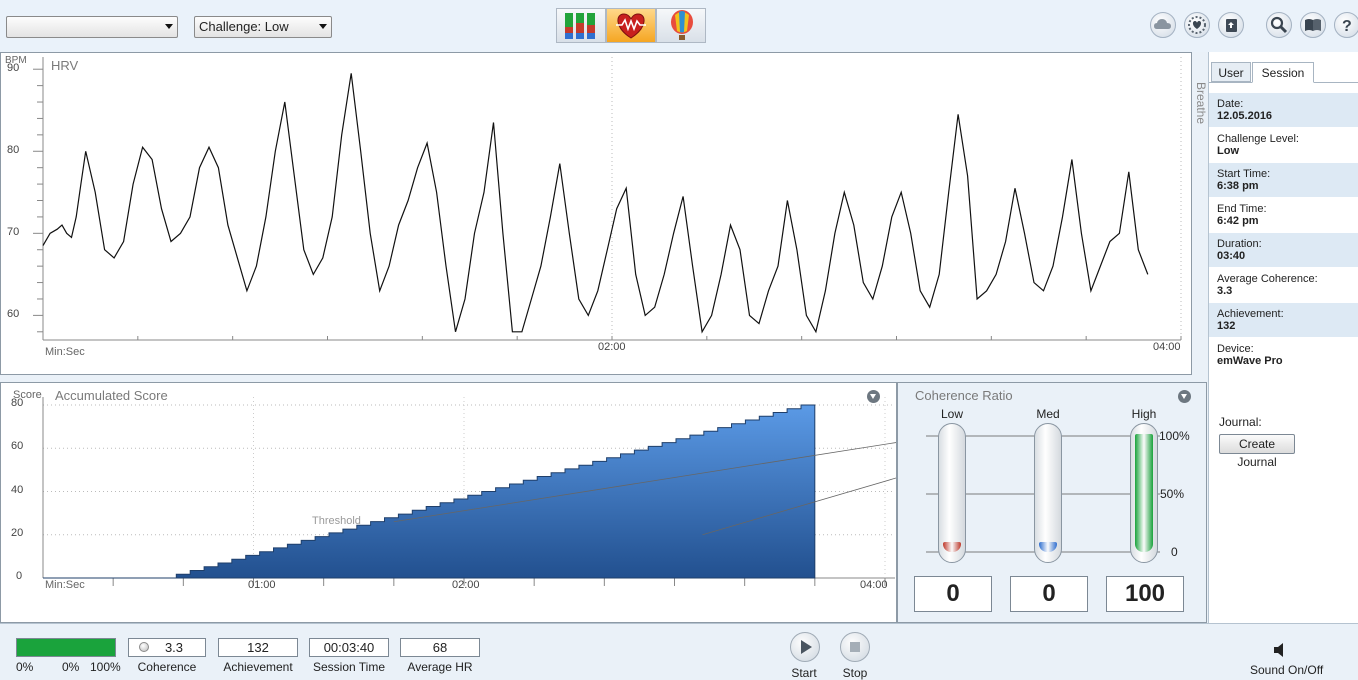  I want to click on session-info-label: Device:, so click(1235, 349).